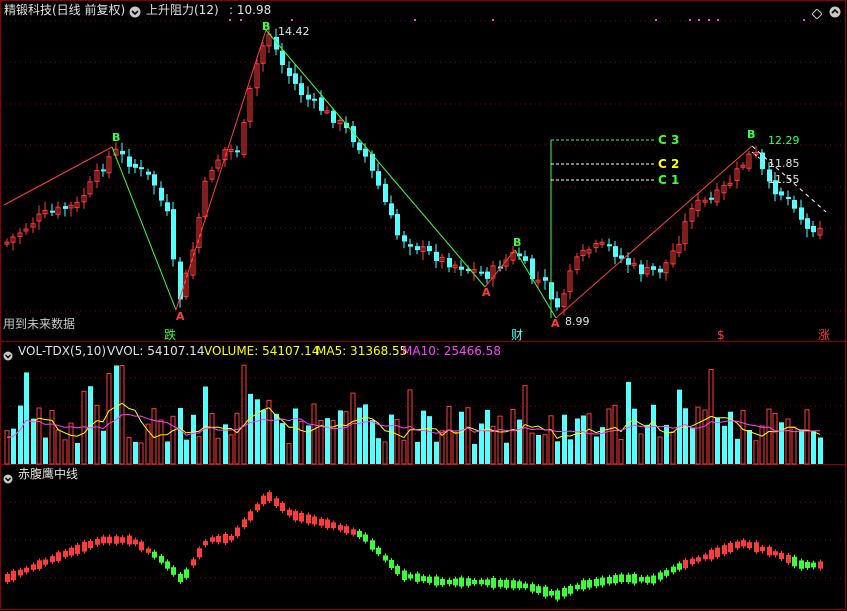 The width and height of the screenshot is (847, 611). What do you see at coordinates (835, 10) in the screenshot?
I see `chevron-up-icon` at bounding box center [835, 10].